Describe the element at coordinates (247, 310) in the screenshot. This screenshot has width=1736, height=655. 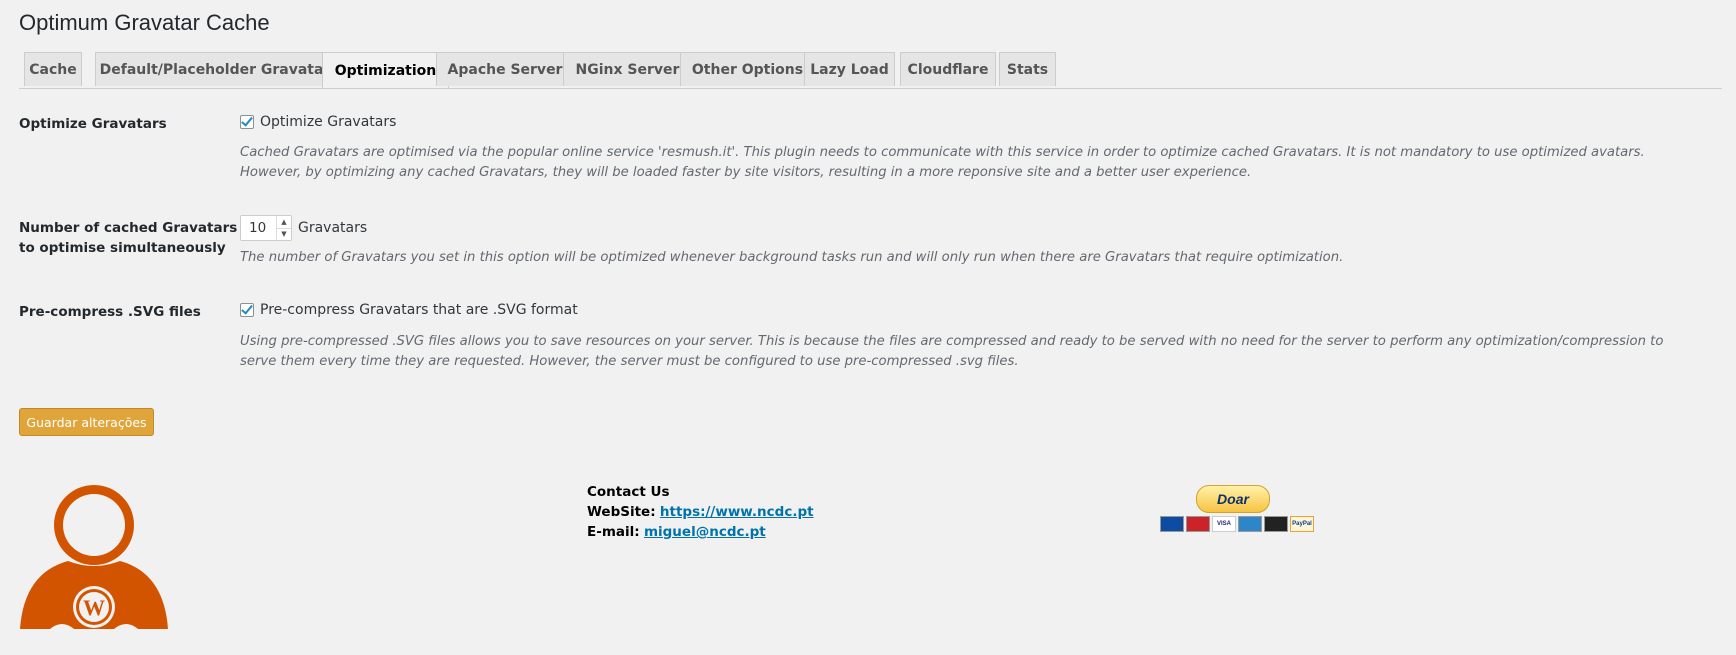
I see `precompress-checkbox` at that location.